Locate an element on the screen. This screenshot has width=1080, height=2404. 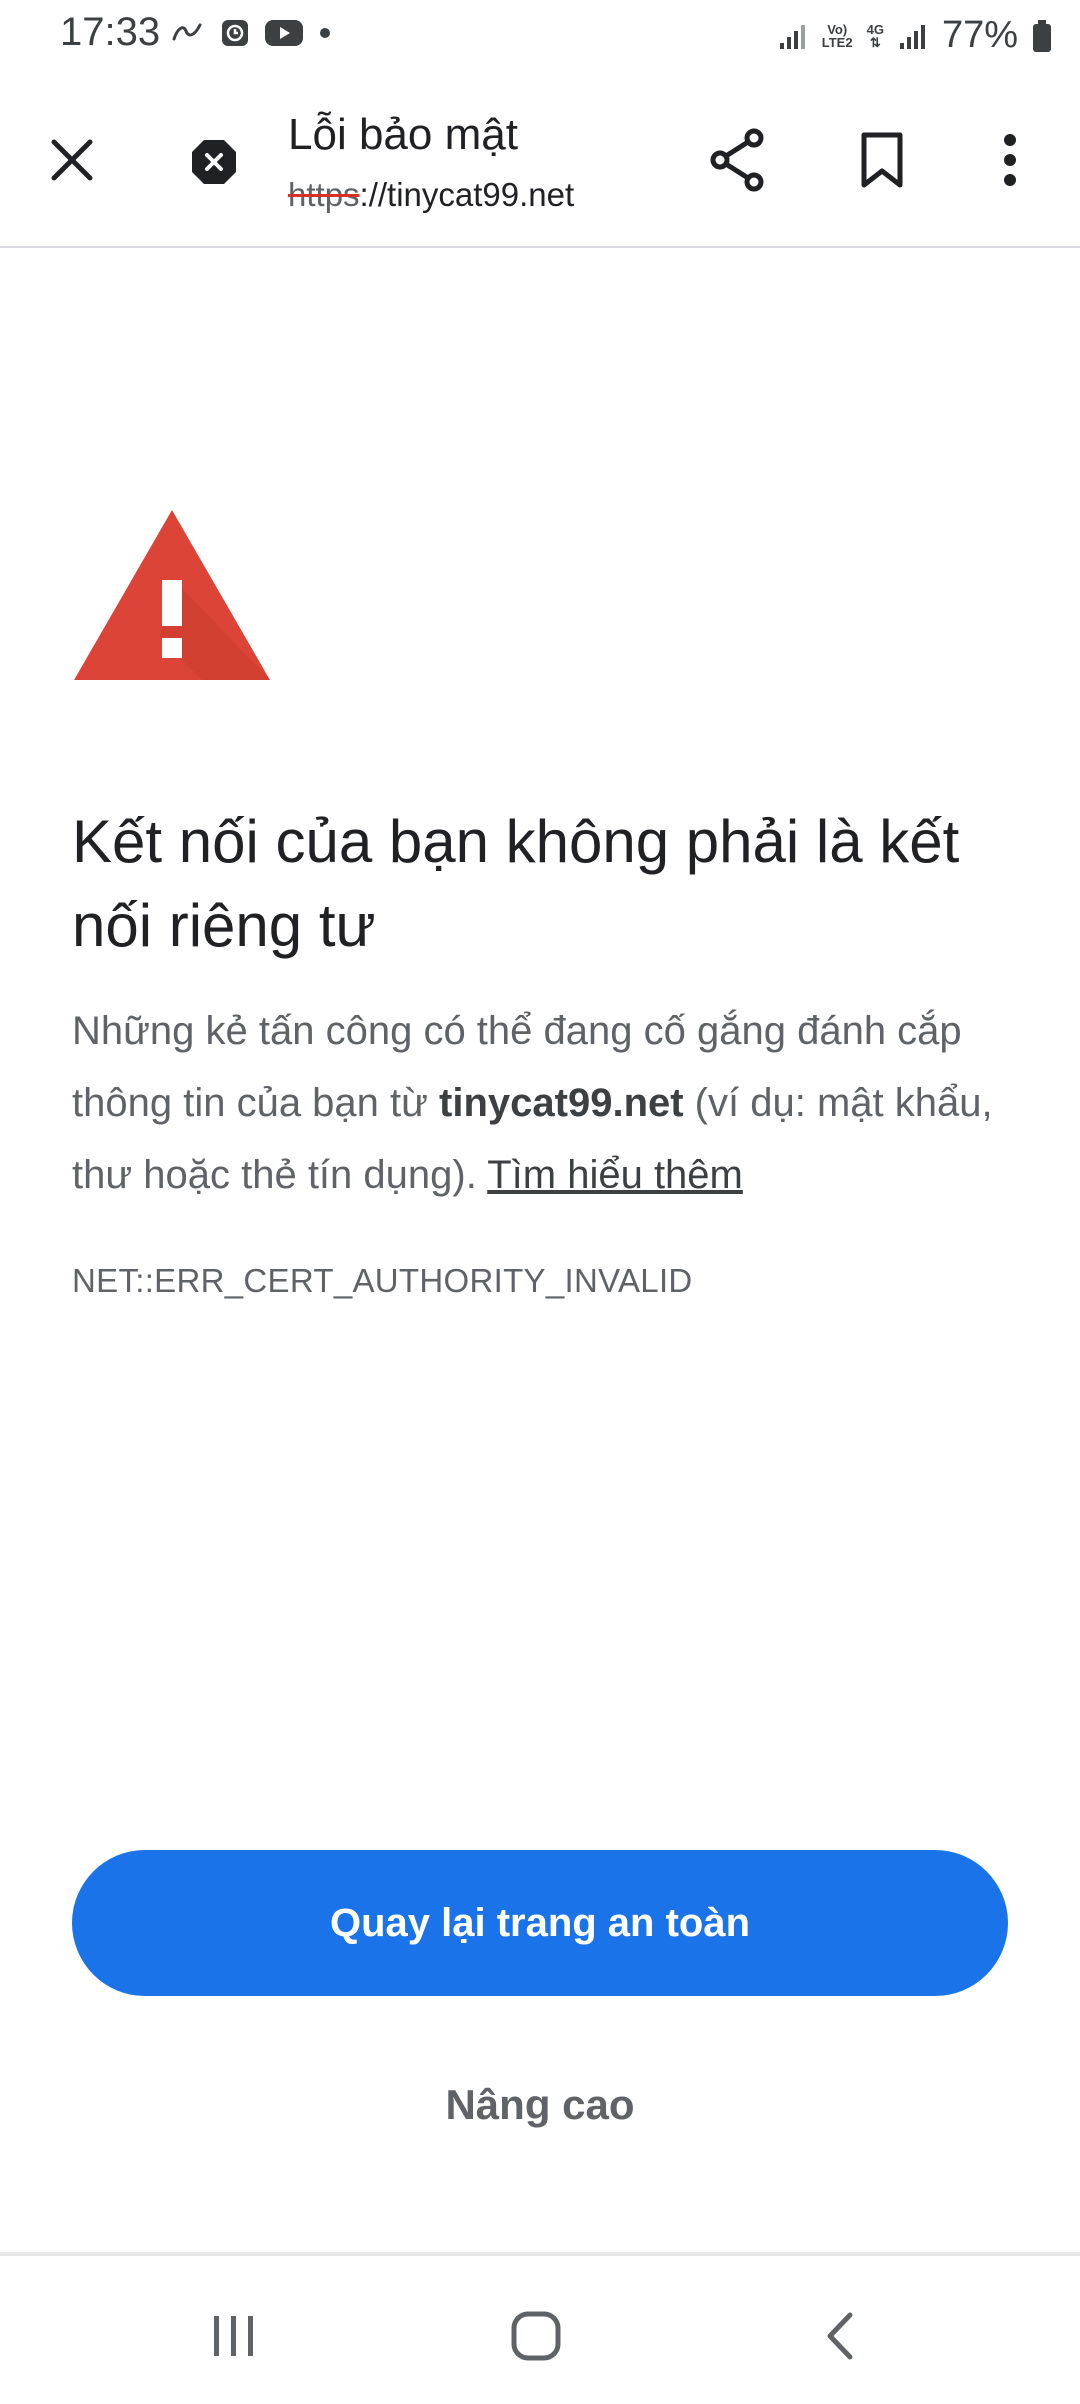
custom-tab-toolbar: Lỗi bảo mật https://tinycat99.net is located at coordinates (540, 164).